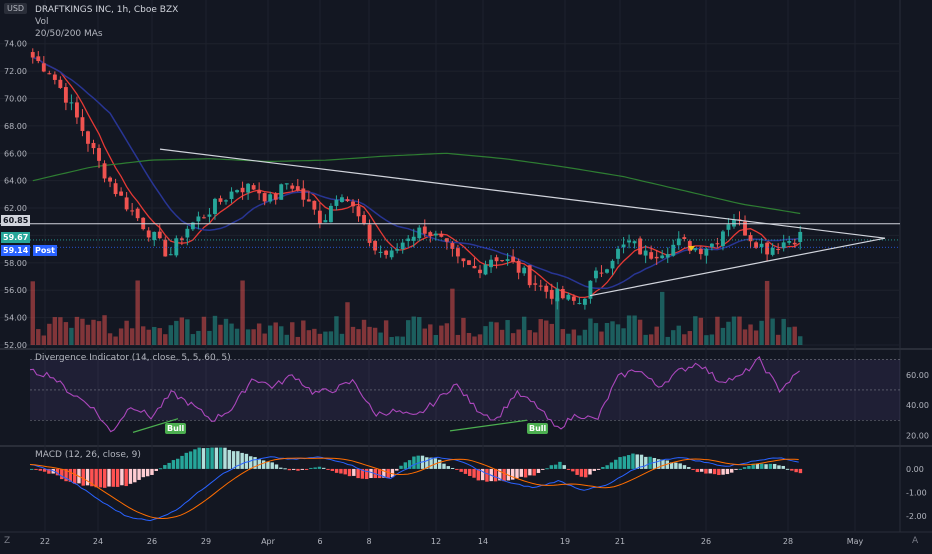 This screenshot has height=554, width=932. I want to click on symbol-title: DRAFTKINGS INC, 1h, Cboe BZX, so click(106, 10).